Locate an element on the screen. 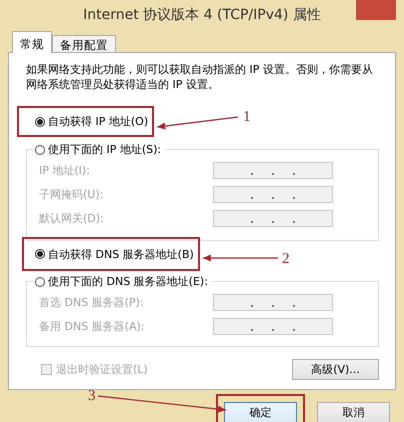  radio-label: 使用下面的 IP 地址(S): is located at coordinates (105, 149).